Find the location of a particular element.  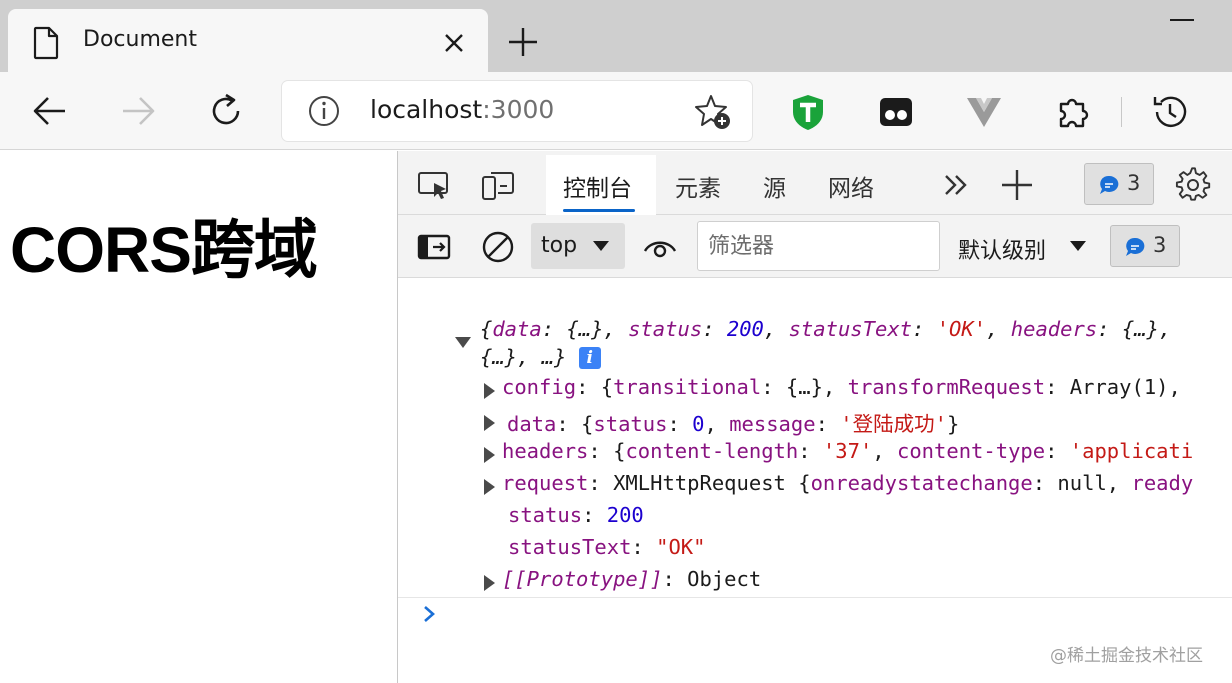

filter-input is located at coordinates (818, 246).